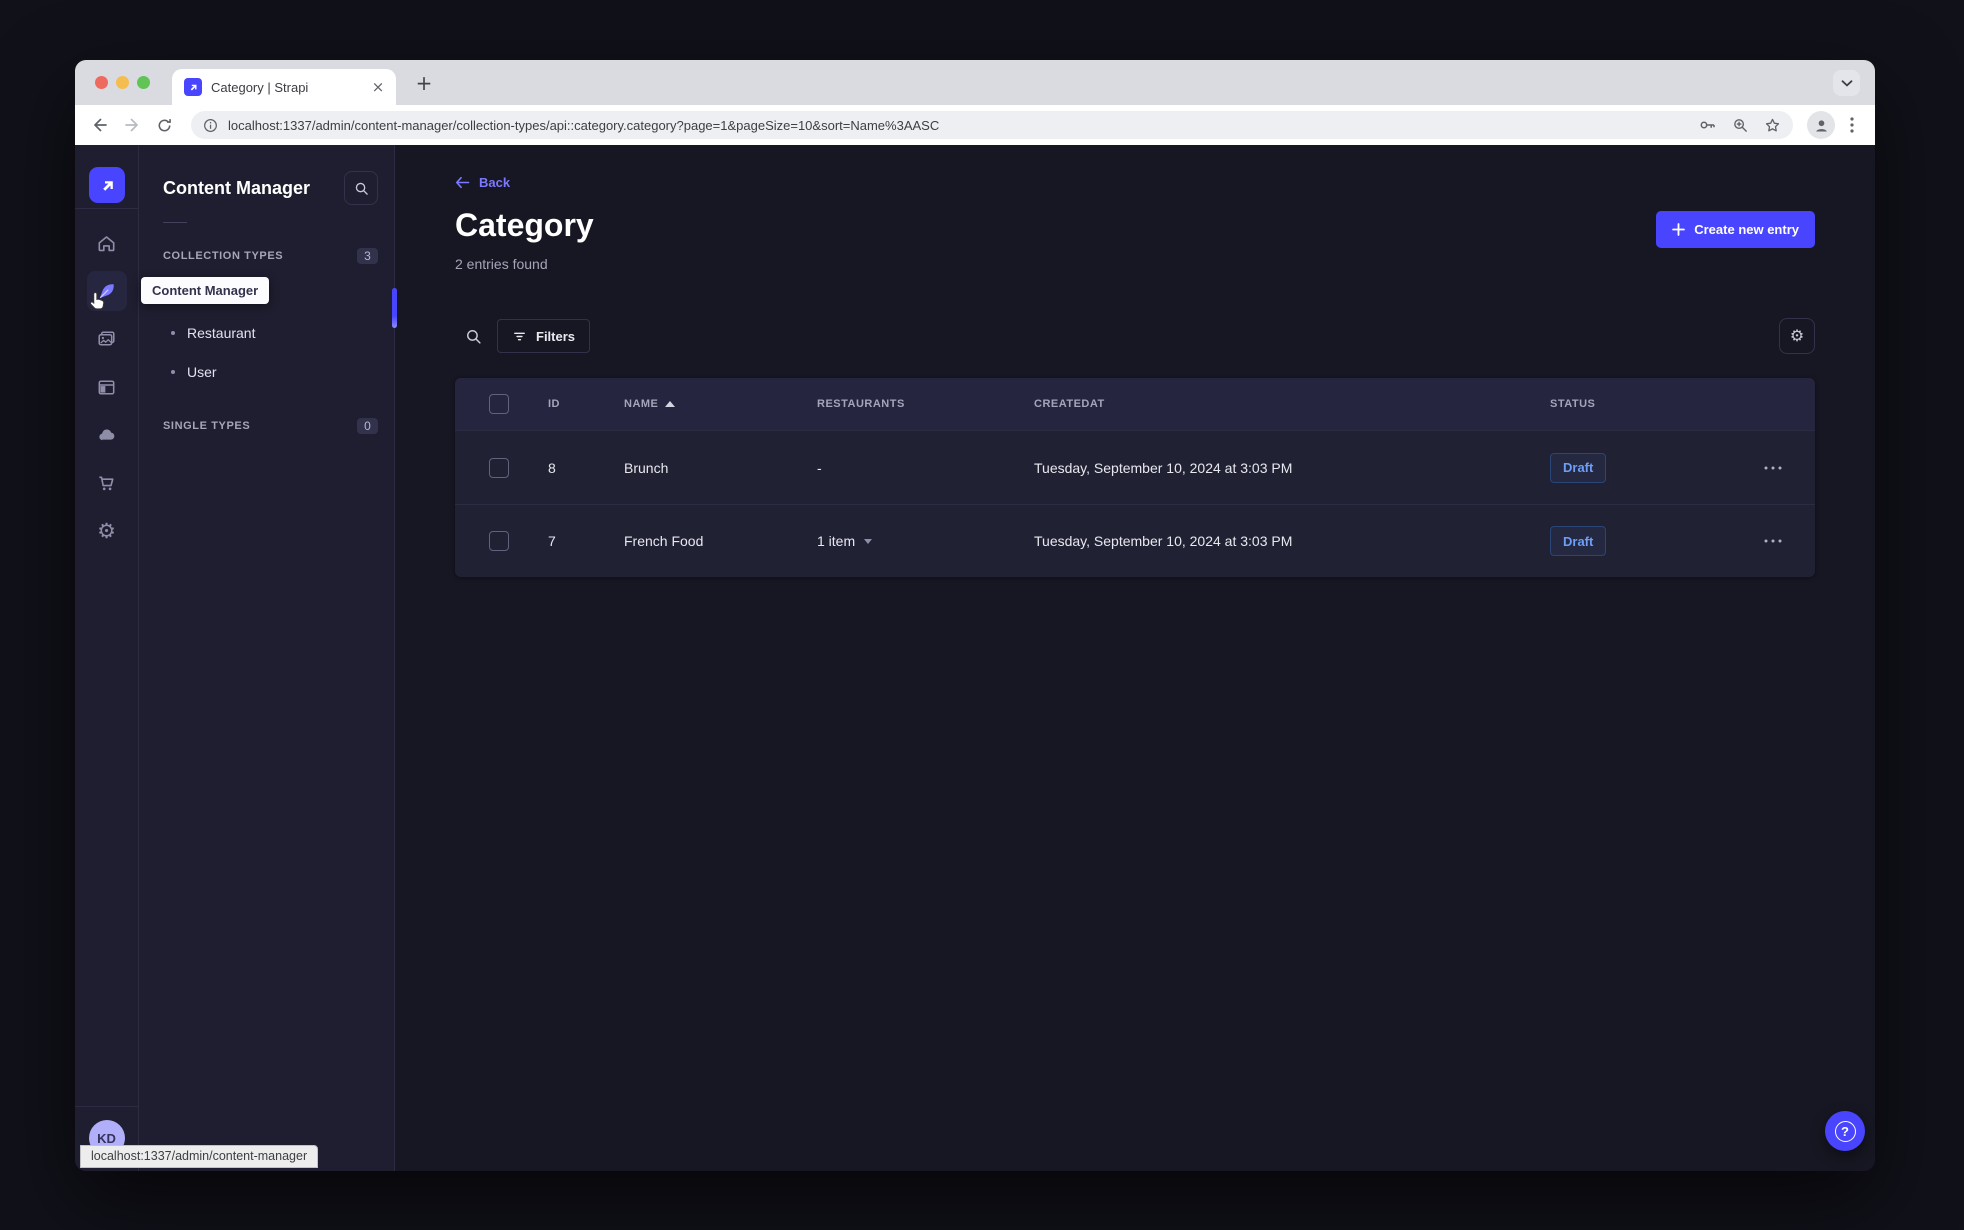  I want to click on nav-icons: ⚙, so click(106, 387).